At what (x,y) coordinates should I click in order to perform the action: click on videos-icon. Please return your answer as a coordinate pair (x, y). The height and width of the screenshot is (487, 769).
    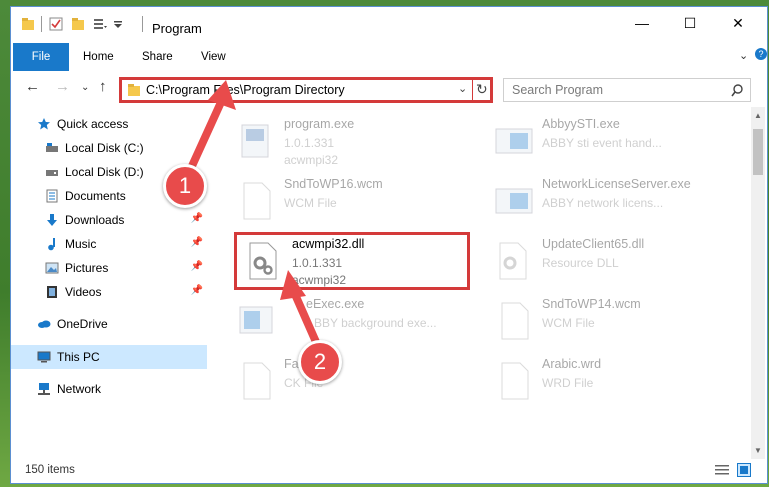
    Looking at the image, I should click on (52, 292).